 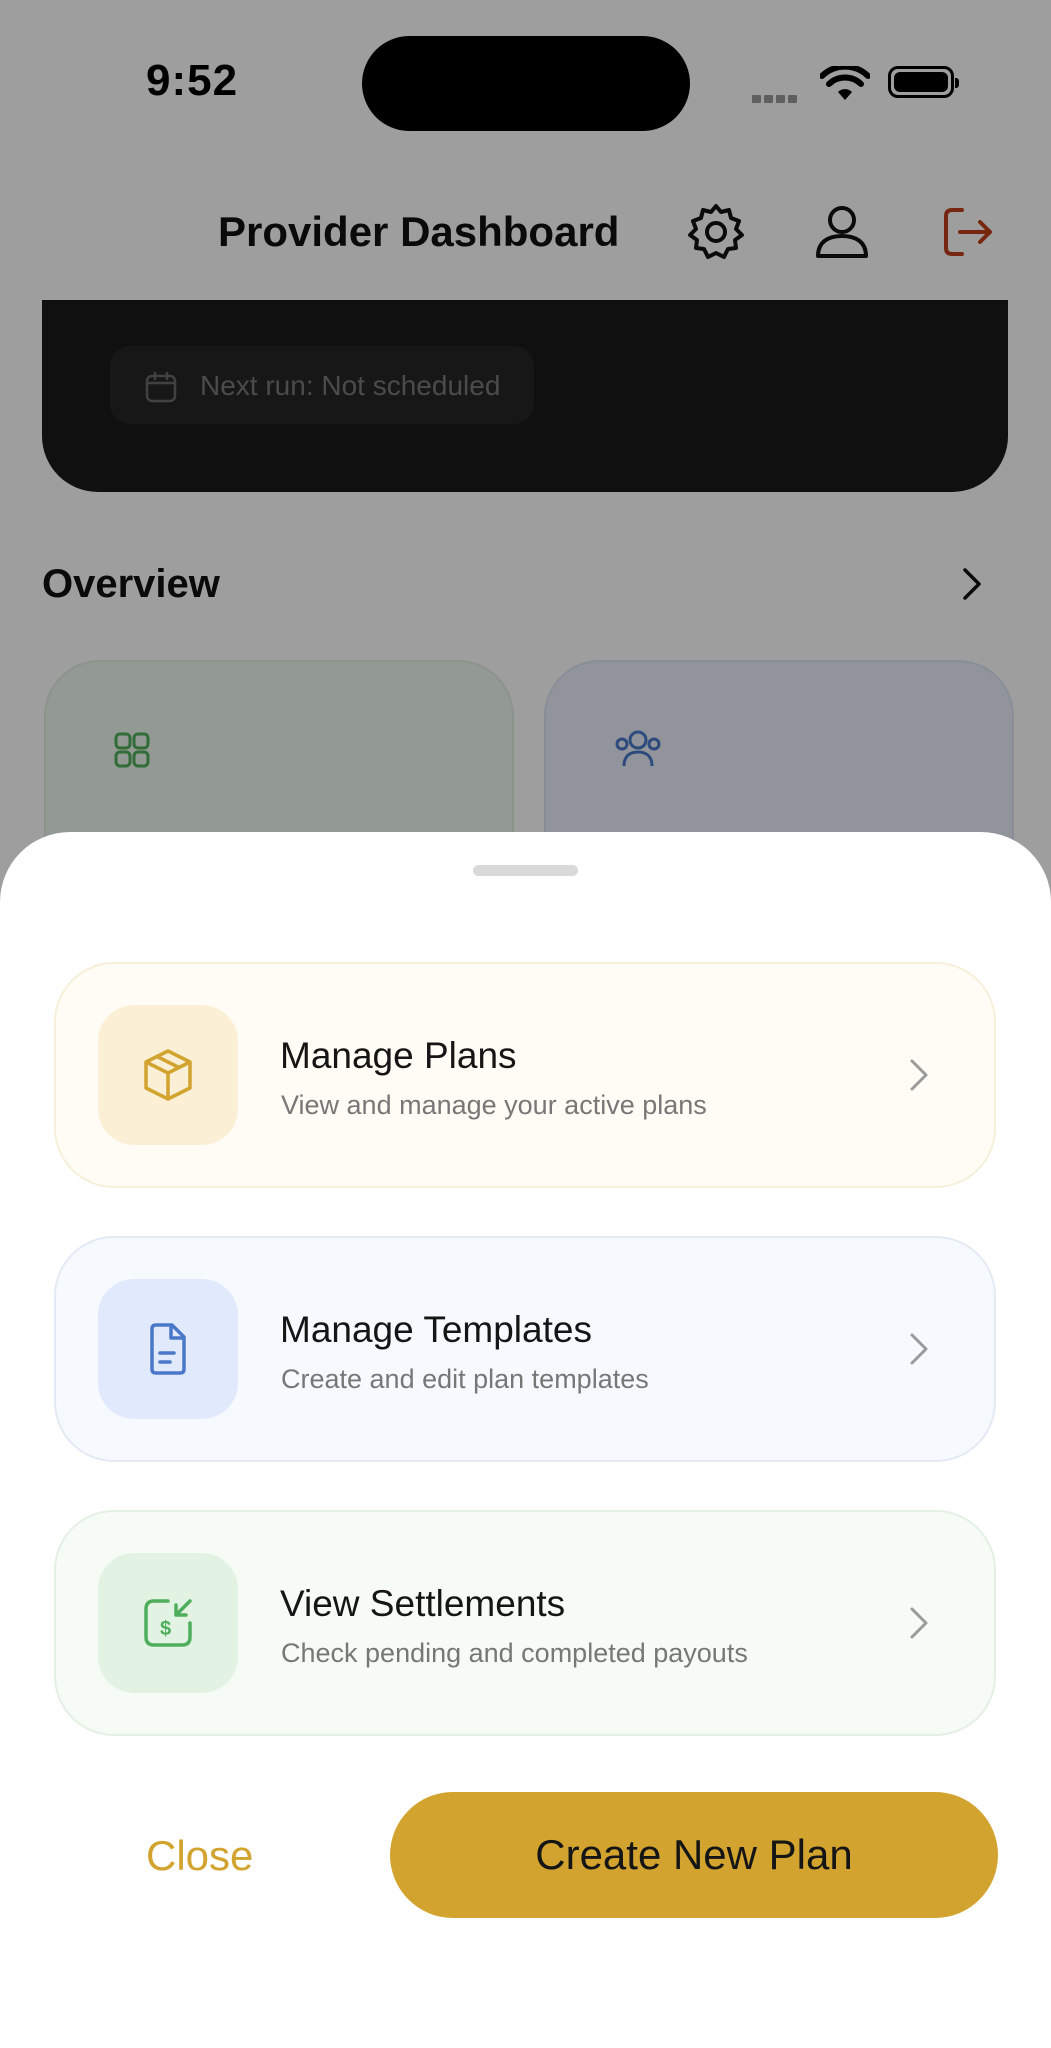 What do you see at coordinates (514, 1653) in the screenshot?
I see `view-settlements-subtitle: Check pending and completed payouts` at bounding box center [514, 1653].